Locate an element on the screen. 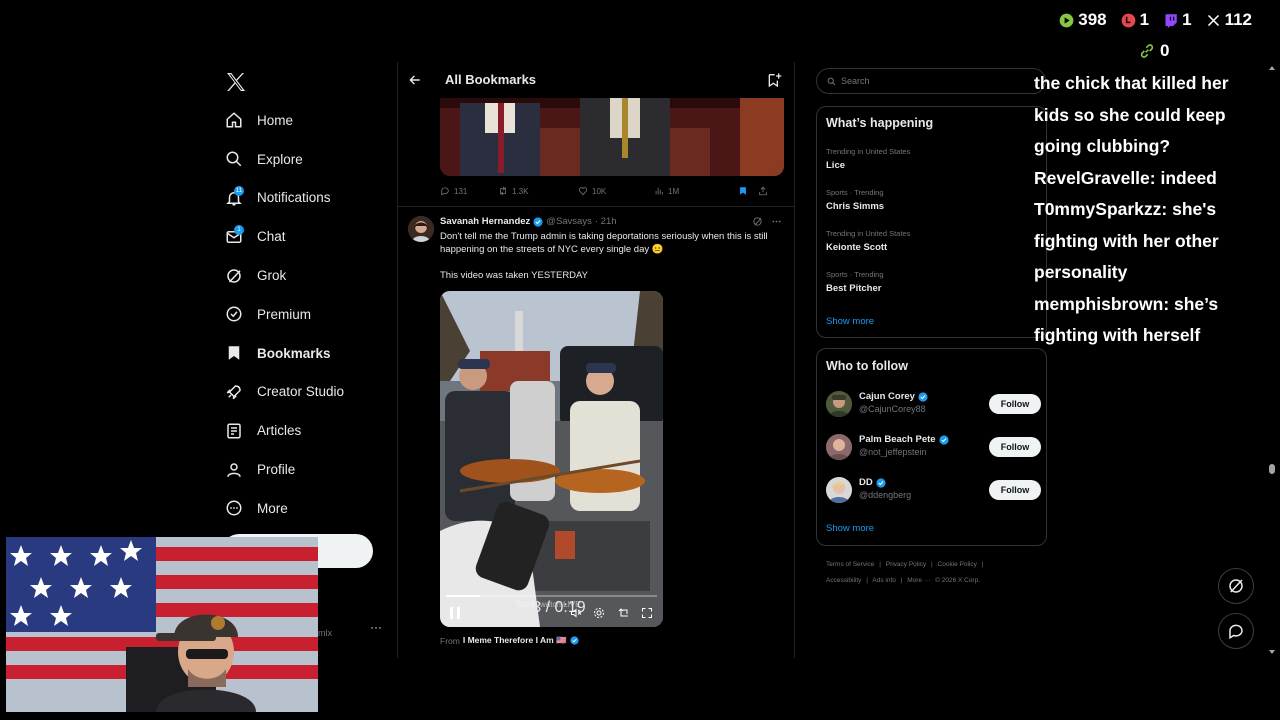  x-logo-icon is located at coordinates (236, 82).